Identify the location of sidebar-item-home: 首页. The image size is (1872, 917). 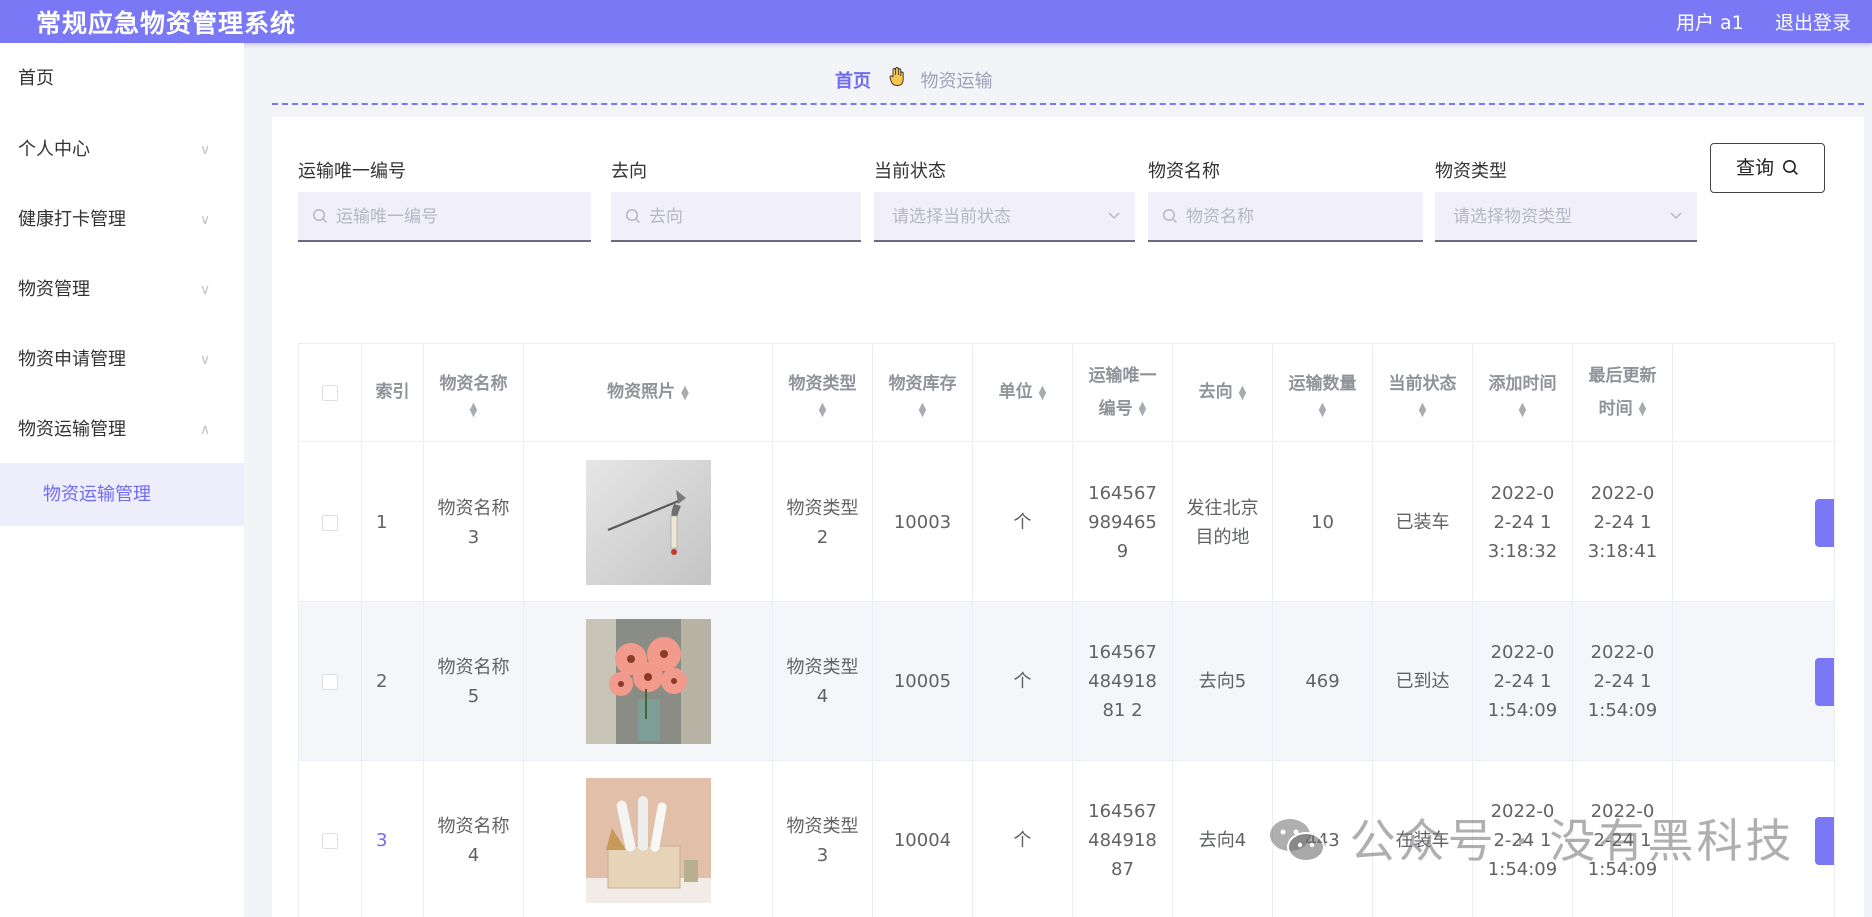
(122, 79).